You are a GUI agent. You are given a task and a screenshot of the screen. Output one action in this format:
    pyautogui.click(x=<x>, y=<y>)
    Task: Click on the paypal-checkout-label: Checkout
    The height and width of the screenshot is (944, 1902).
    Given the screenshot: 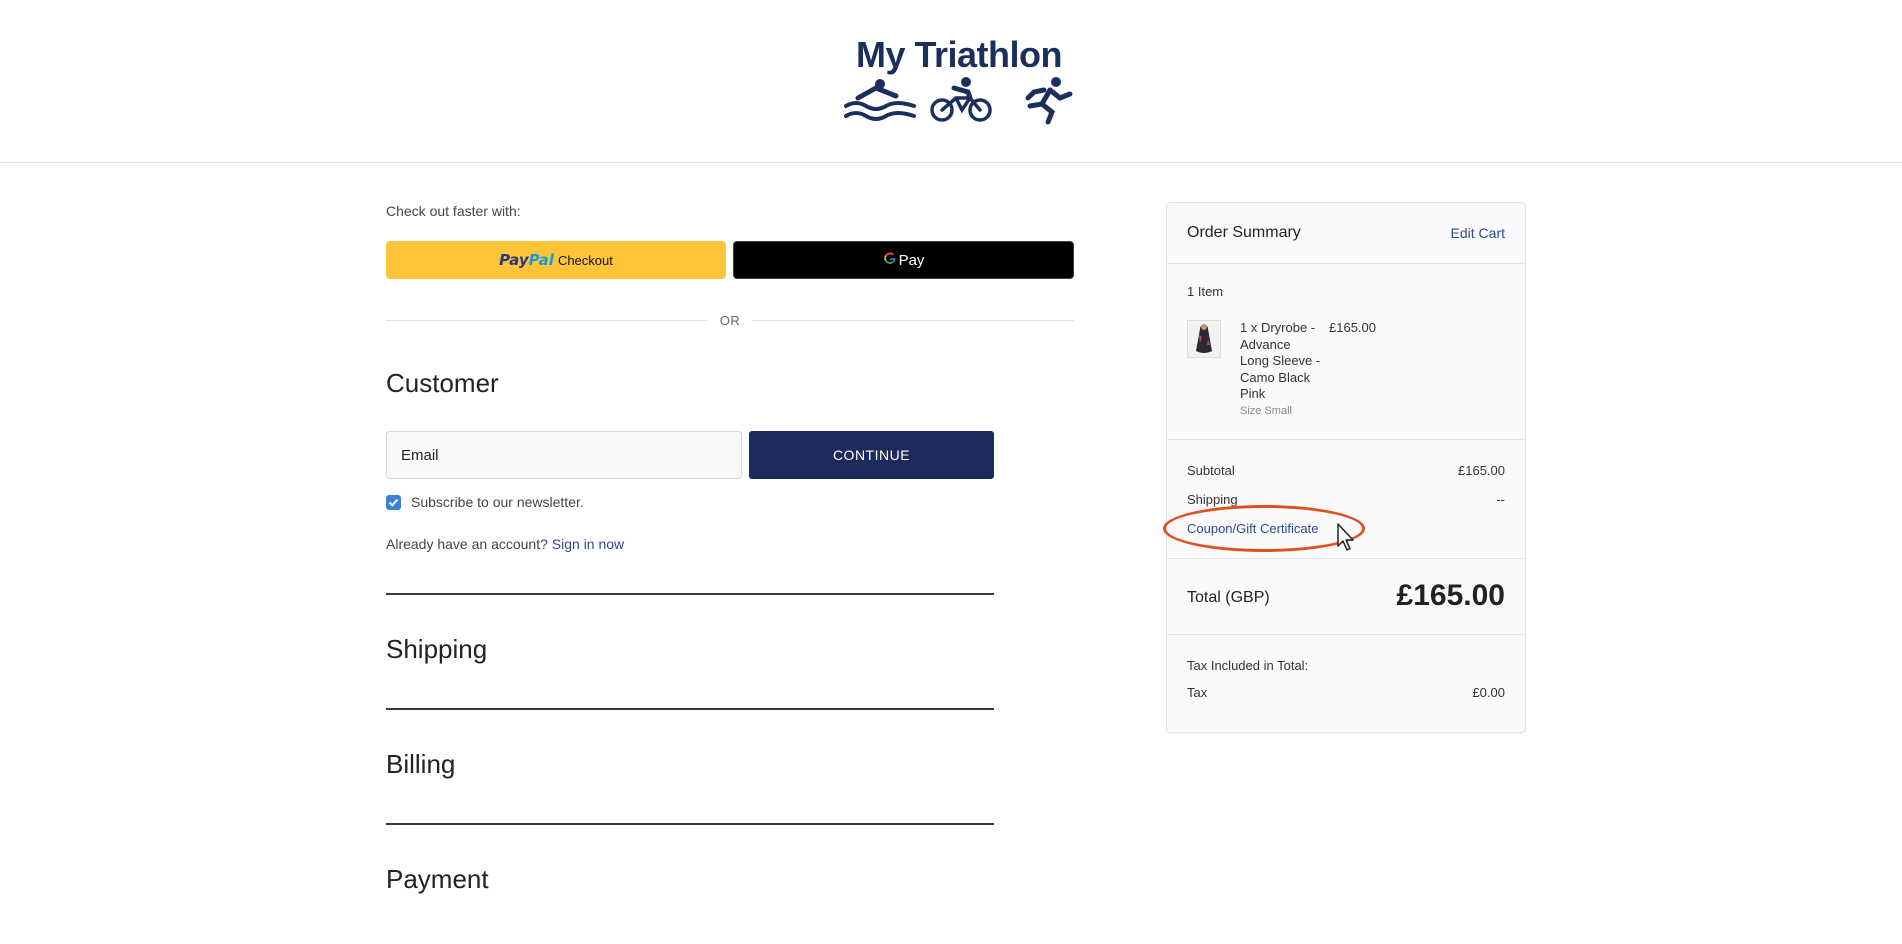 What is the action you would take?
    pyautogui.click(x=585, y=260)
    